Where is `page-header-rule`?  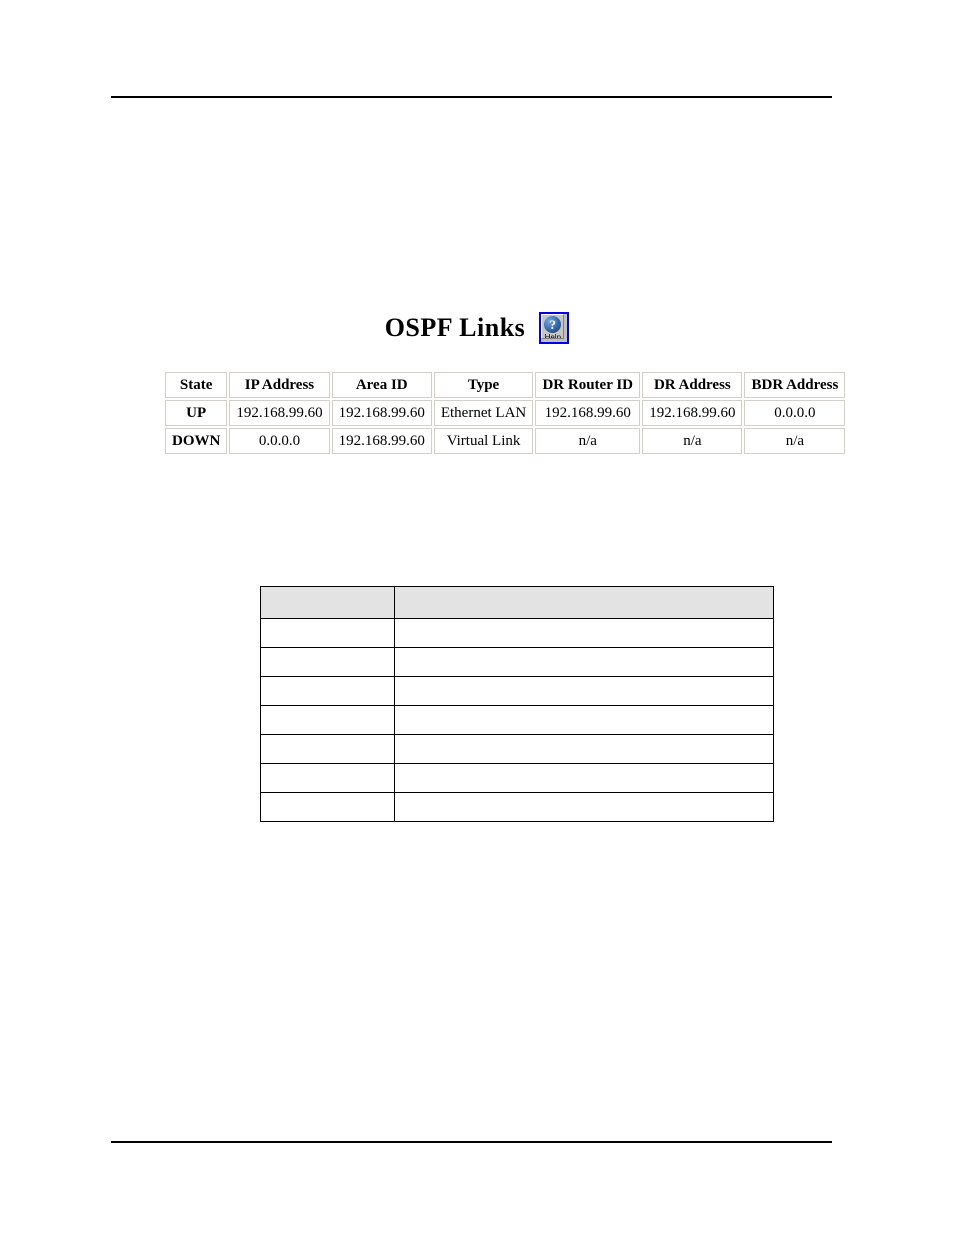 page-header-rule is located at coordinates (471, 97).